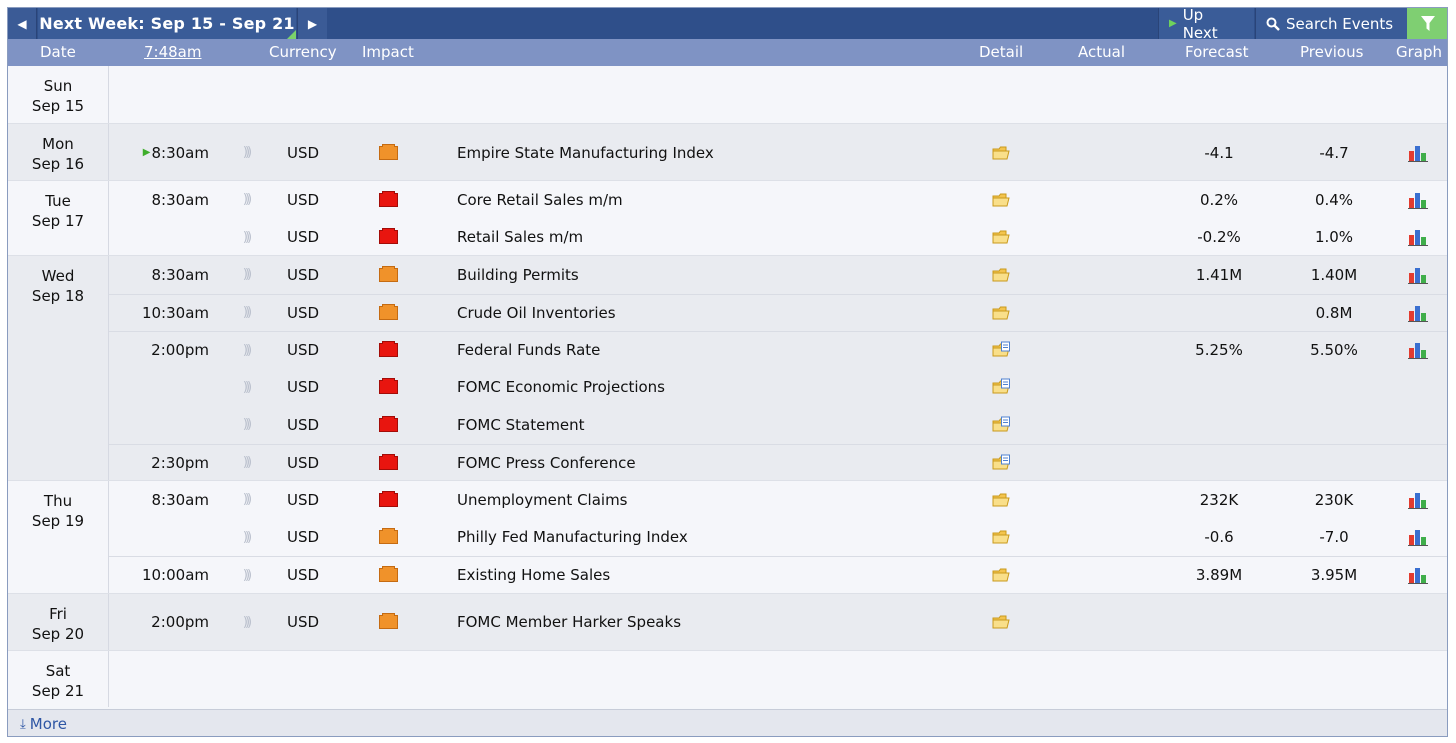 The width and height of the screenshot is (1456, 743). I want to click on bar-chart-icon, so click(1418, 576).